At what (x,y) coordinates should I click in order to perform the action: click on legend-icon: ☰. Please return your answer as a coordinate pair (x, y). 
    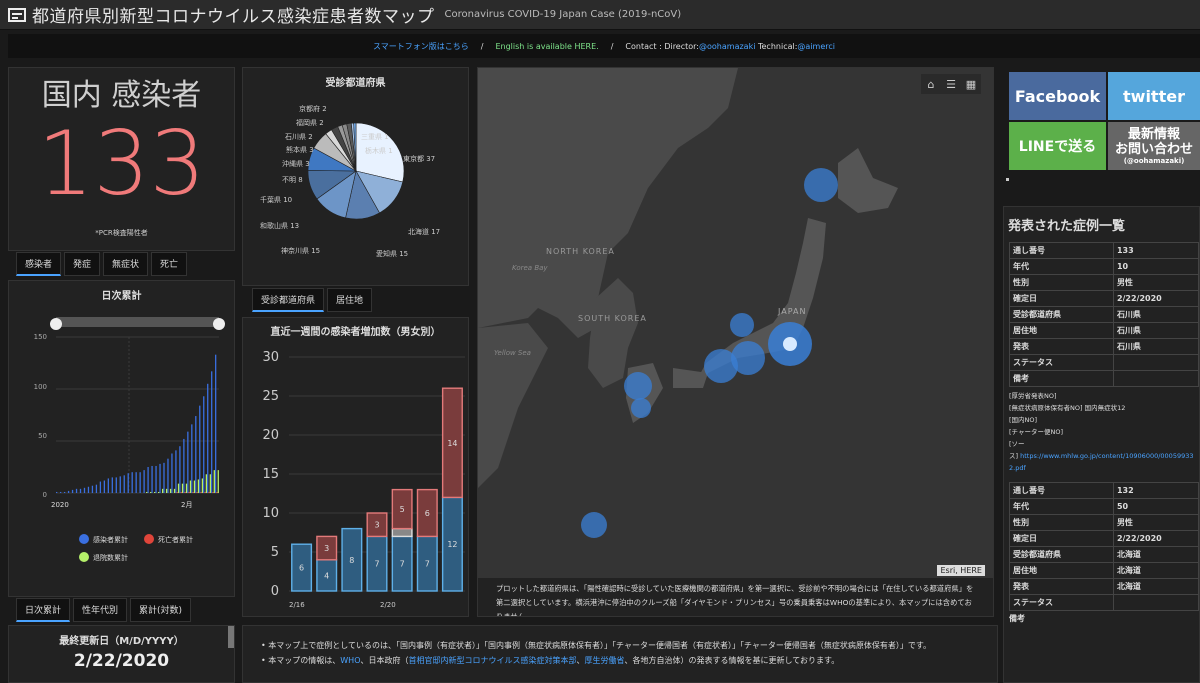
    Looking at the image, I should click on (951, 84).